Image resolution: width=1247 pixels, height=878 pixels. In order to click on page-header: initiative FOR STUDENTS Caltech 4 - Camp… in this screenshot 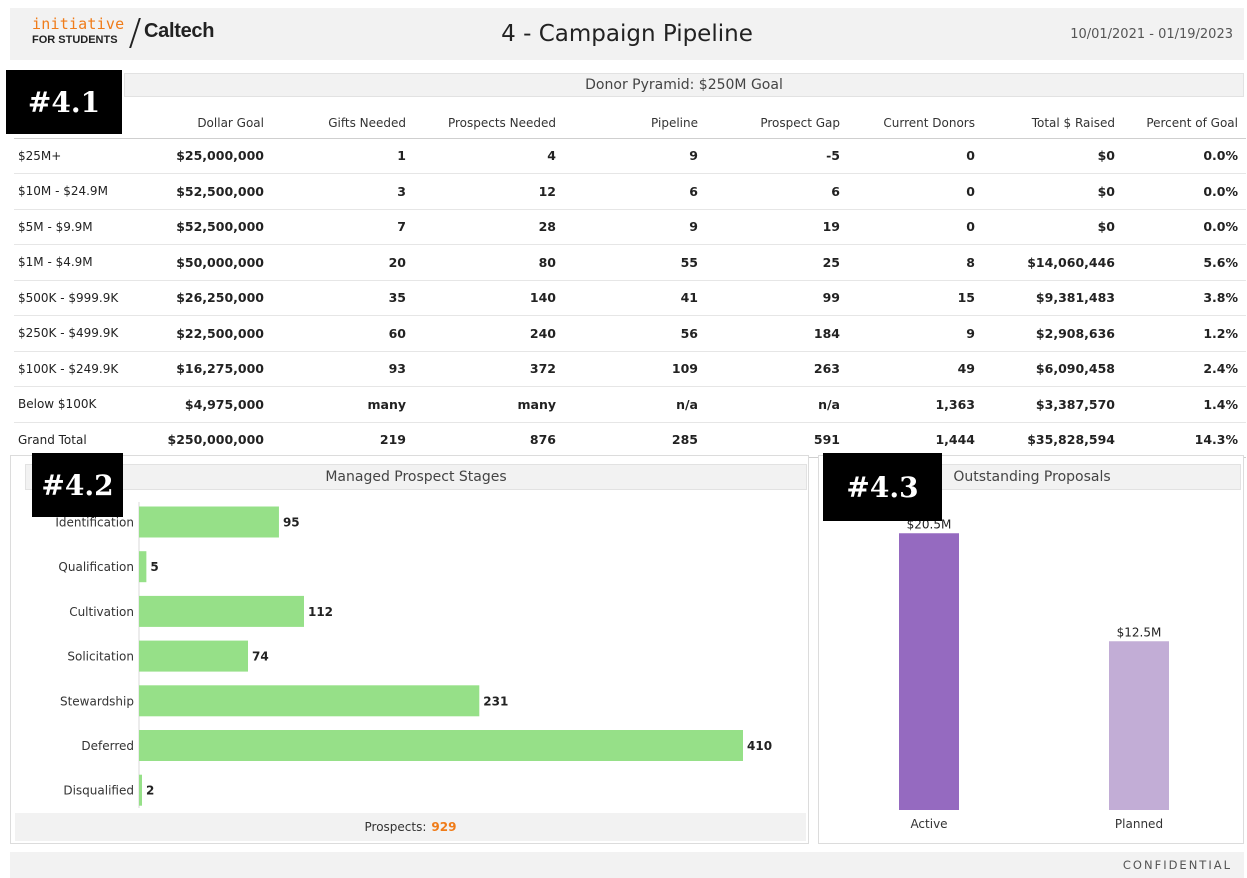, I will do `click(627, 34)`.